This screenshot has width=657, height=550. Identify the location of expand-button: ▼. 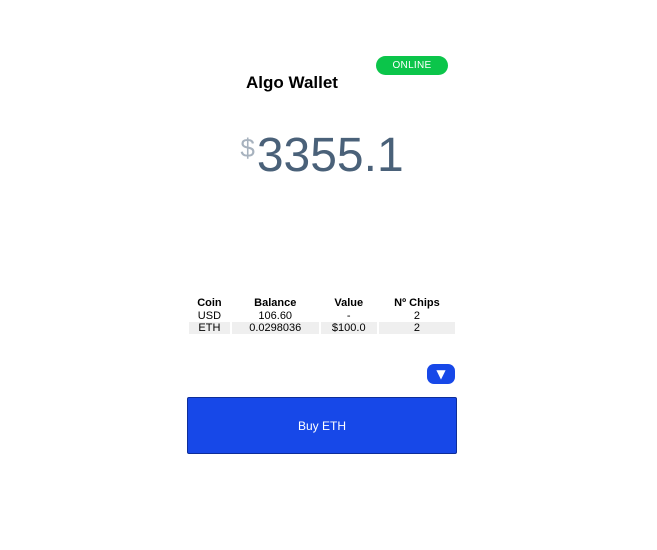
(441, 374).